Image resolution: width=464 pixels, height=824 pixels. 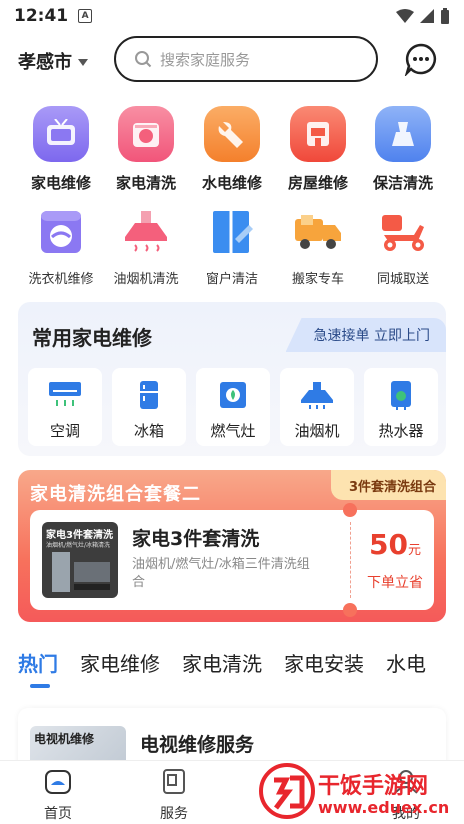 I want to click on combo-title: 家电清洗组合套餐二, so click(x=115, y=494).